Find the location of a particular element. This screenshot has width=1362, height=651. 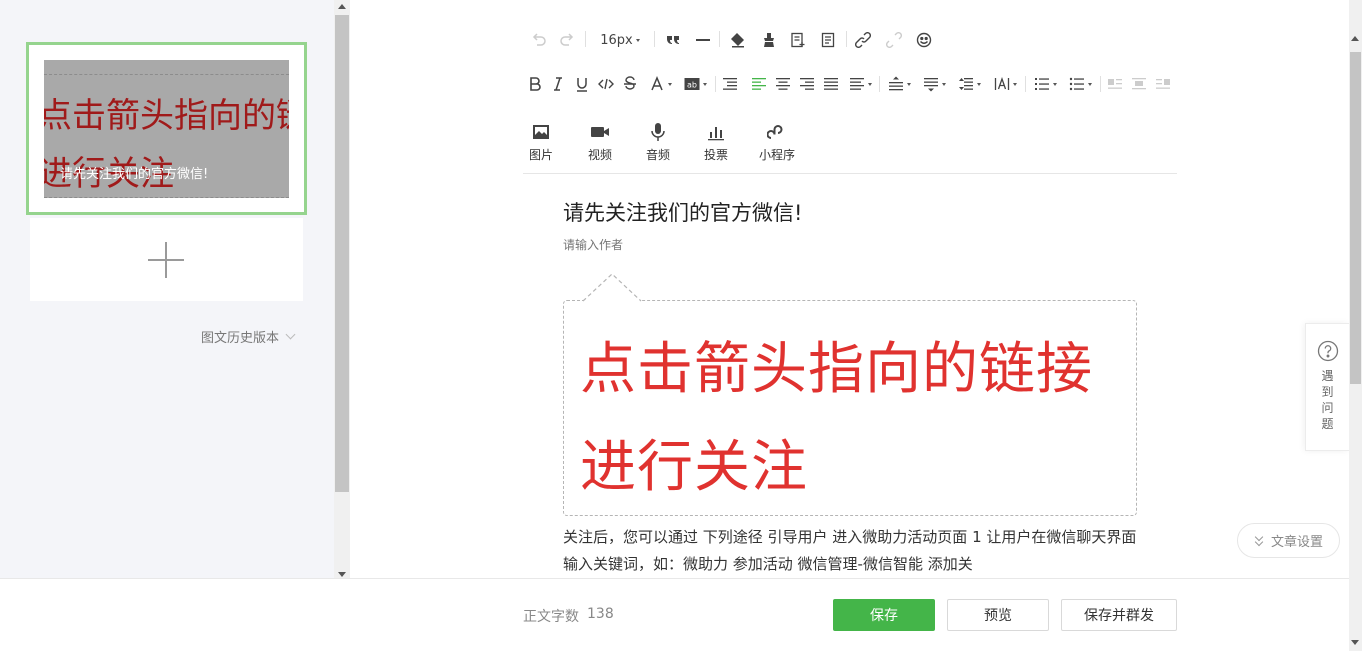

help-widget: 遇到问题 is located at coordinates (1327, 387).